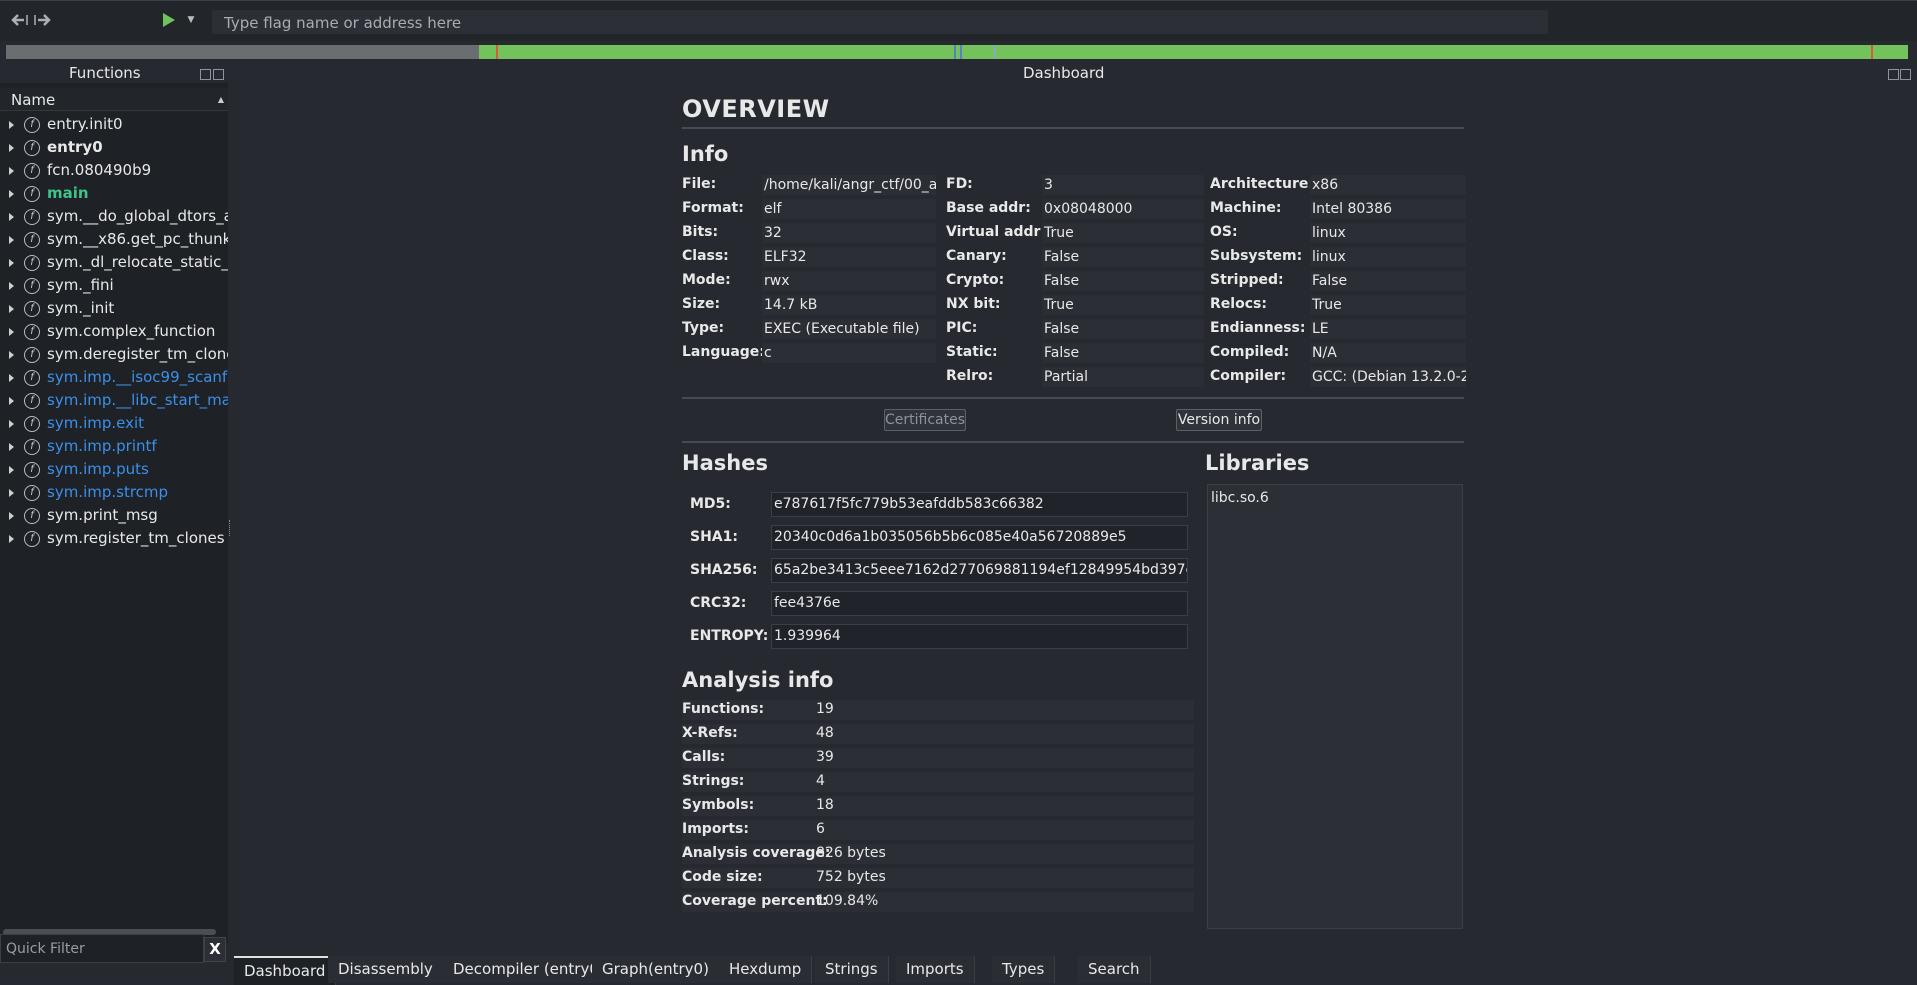  I want to click on info-key: Compiled:, so click(1250, 352).